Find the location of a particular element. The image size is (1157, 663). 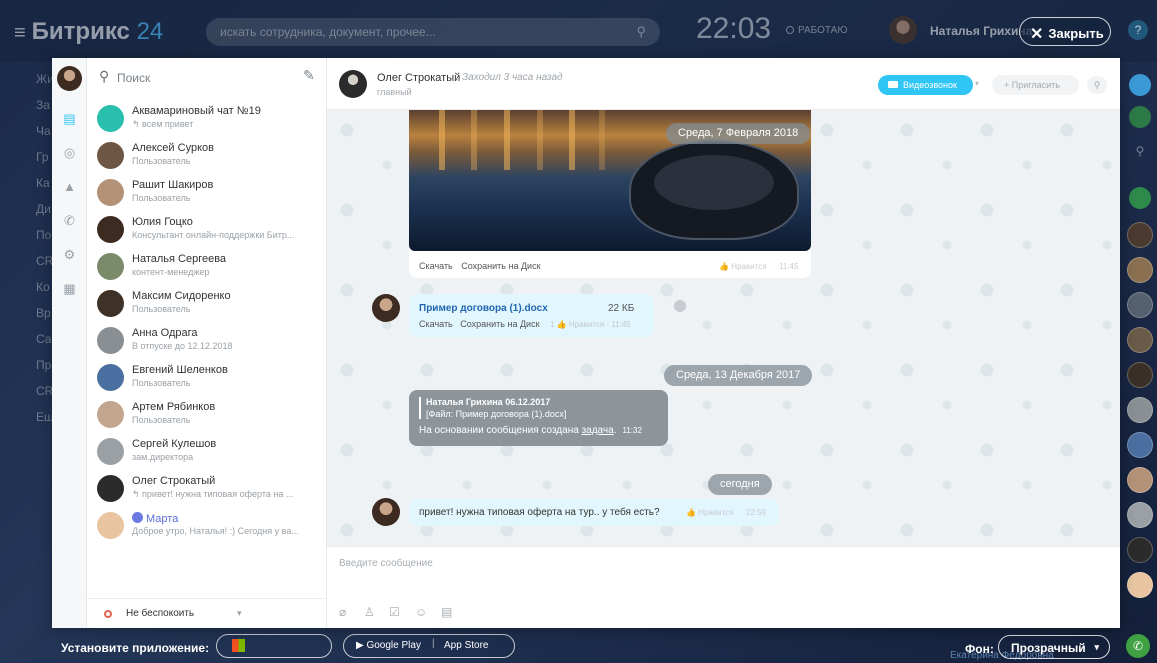

portal-user-name: Наталья Грихина is located at coordinates (981, 31).